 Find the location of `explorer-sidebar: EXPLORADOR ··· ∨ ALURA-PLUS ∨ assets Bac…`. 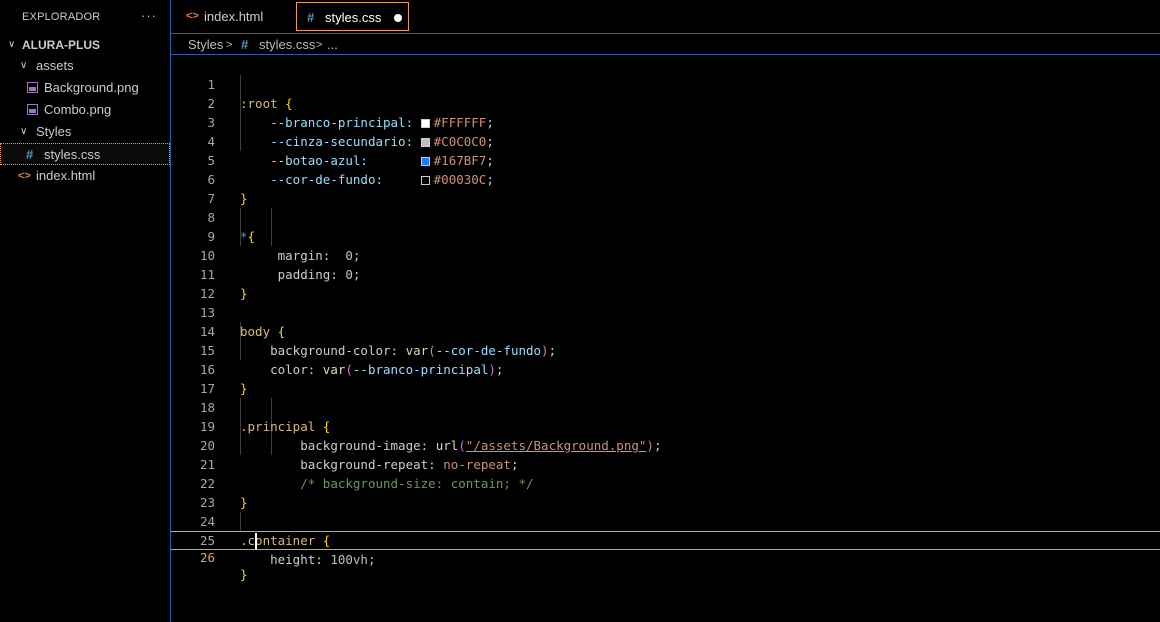

explorer-sidebar: EXPLORADOR ··· ∨ ALURA-PLUS ∨ assets Bac… is located at coordinates (85, 311).